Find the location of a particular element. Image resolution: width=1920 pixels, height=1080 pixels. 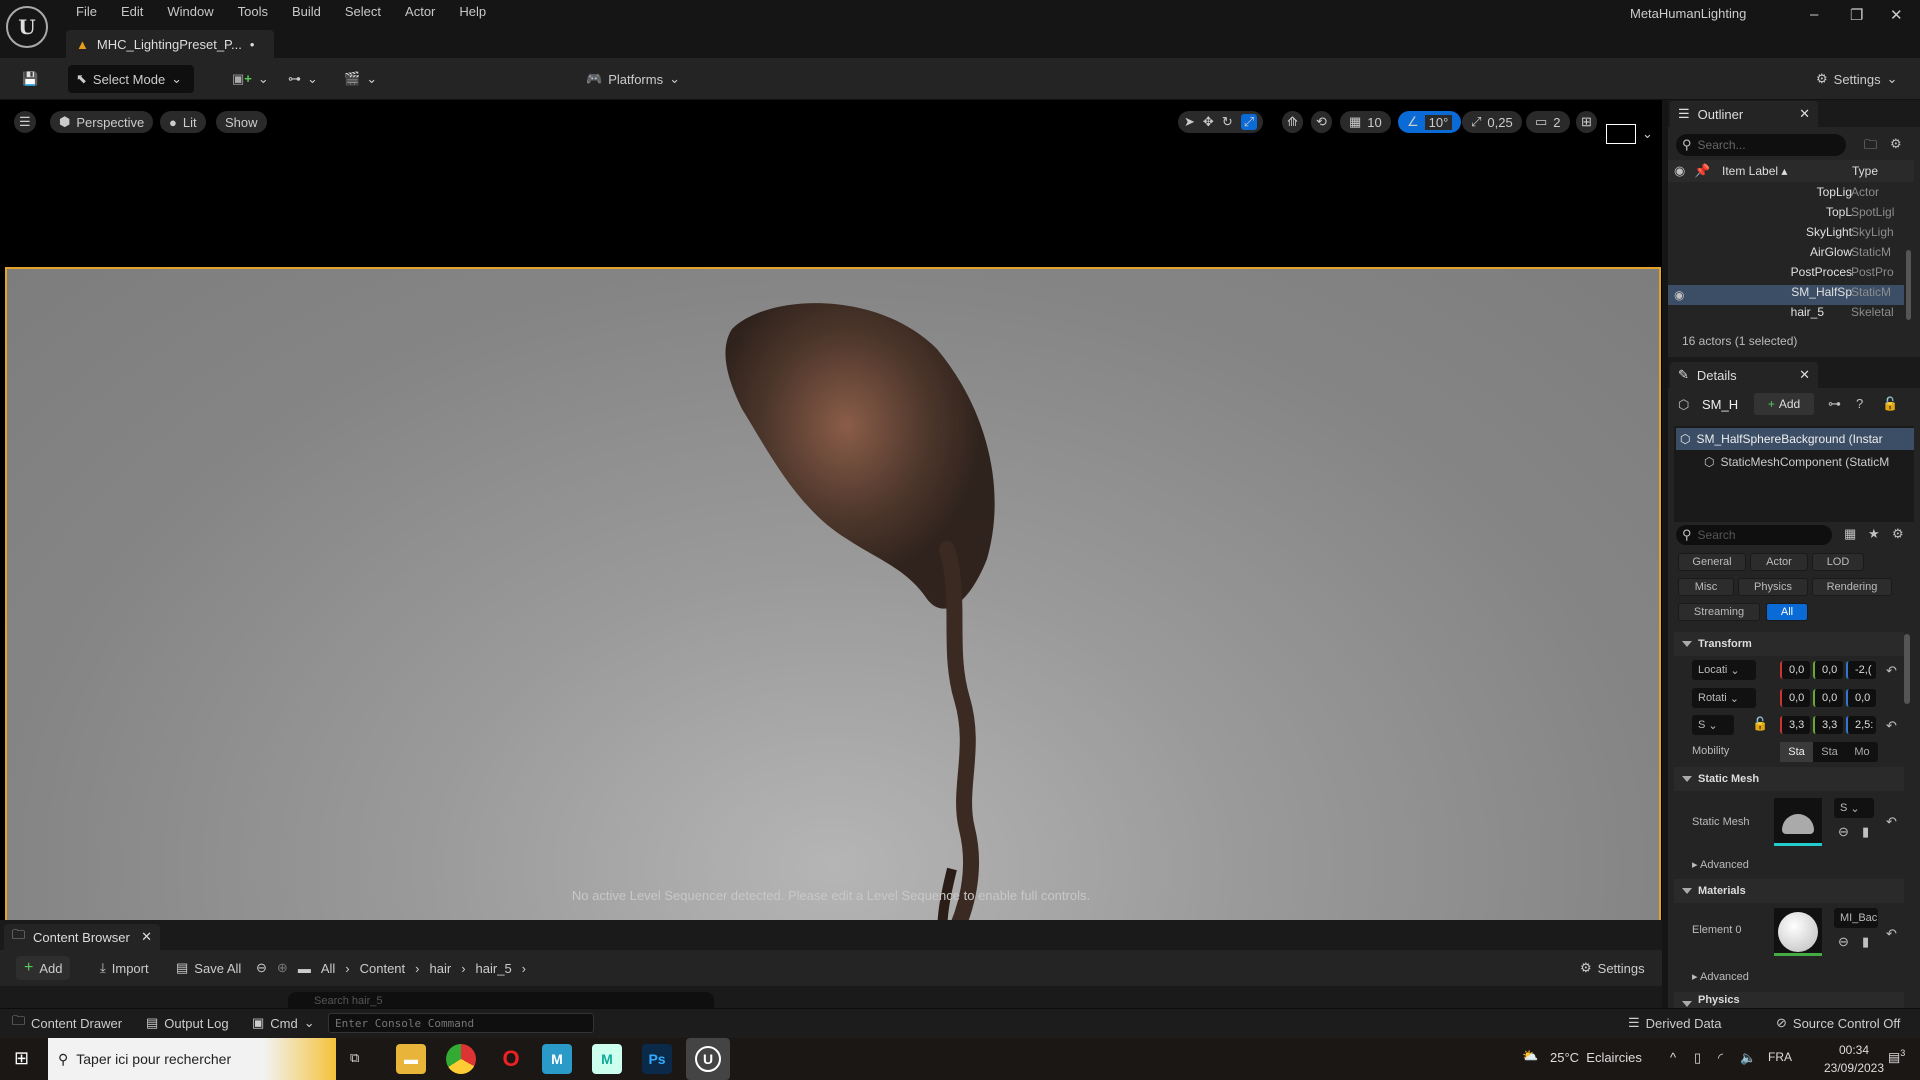

world-local-icon: ⟲ is located at coordinates (1321, 122).